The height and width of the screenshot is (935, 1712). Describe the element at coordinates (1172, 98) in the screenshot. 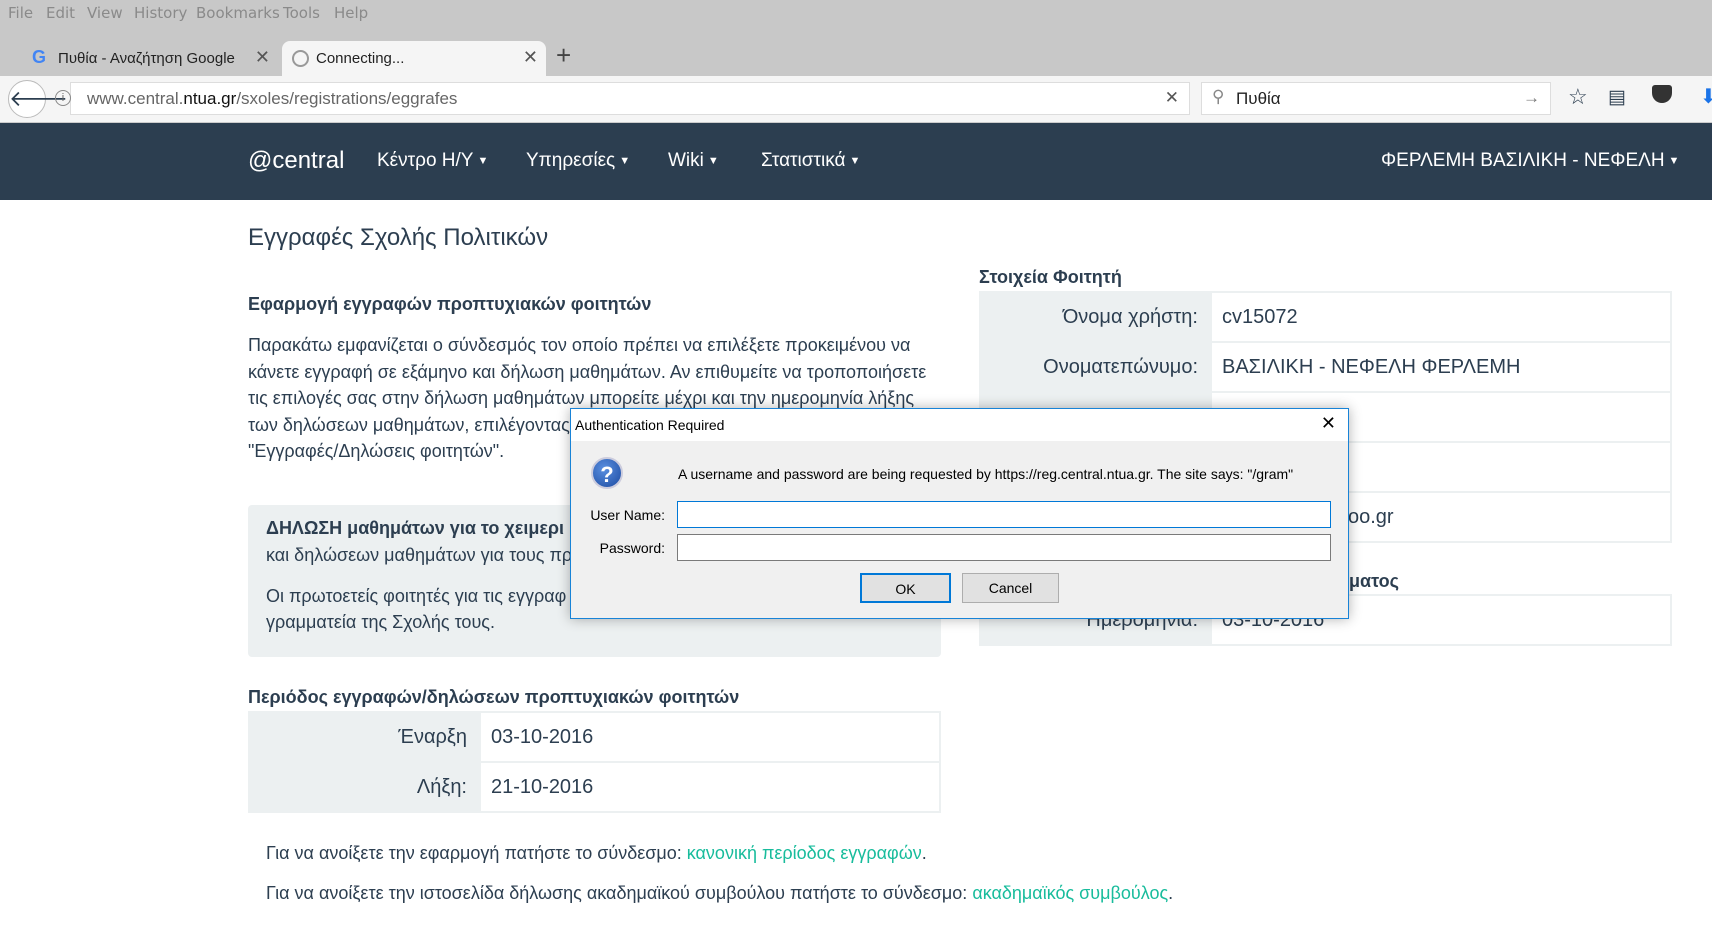

I see `stop-icon: ✕` at that location.